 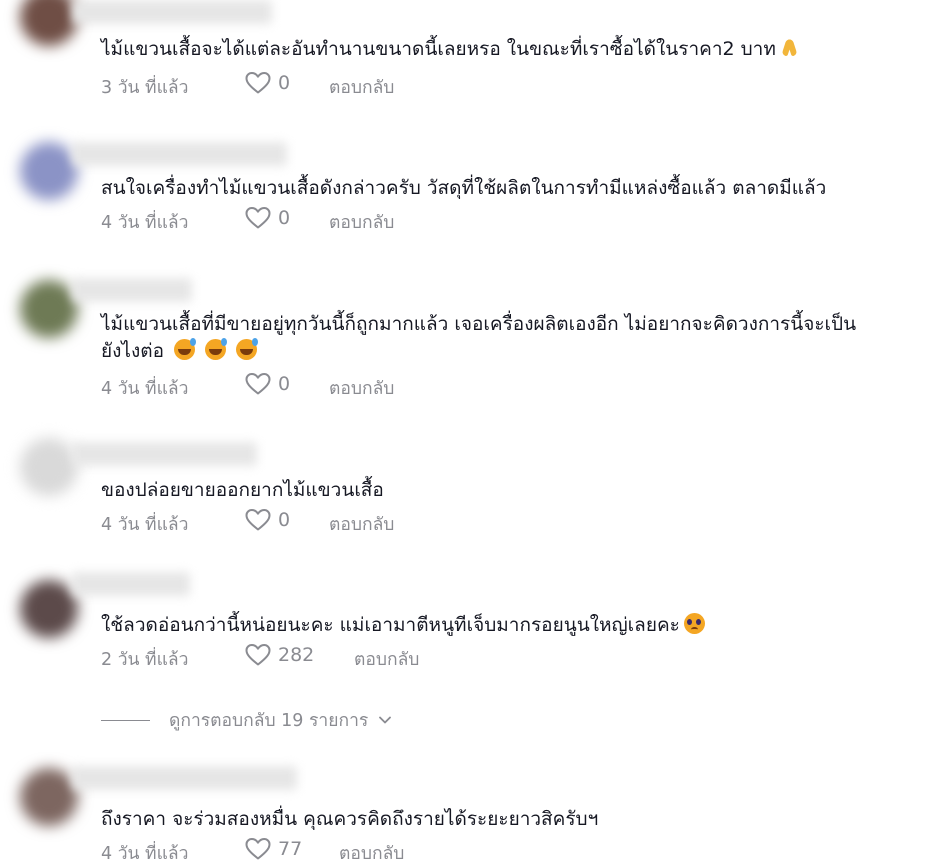 I want to click on folded-hands-icon, so click(x=790, y=48).